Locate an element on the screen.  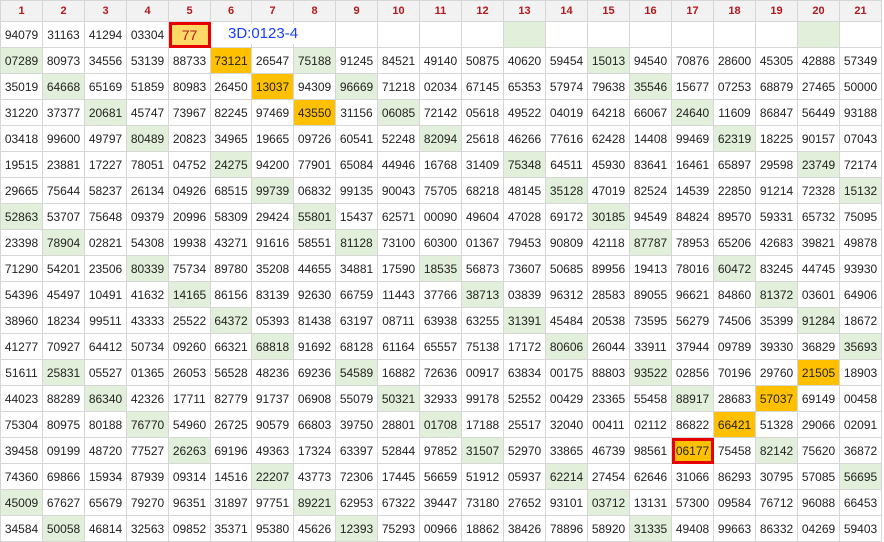
table-cell: 32563 is located at coordinates (147, 528).